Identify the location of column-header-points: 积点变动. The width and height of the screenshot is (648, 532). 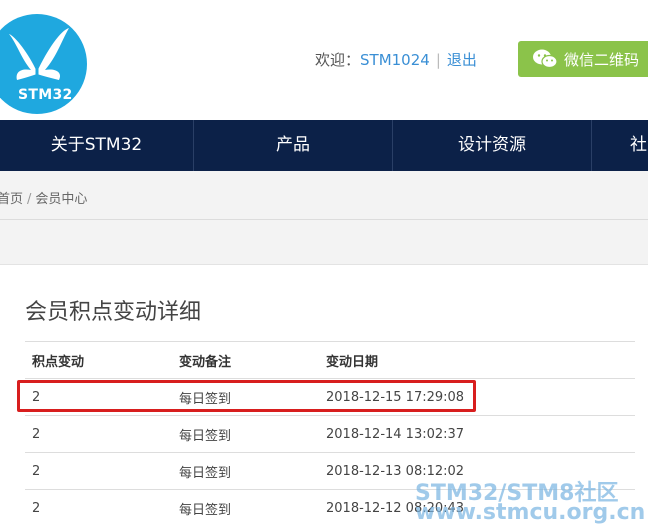
(98, 360).